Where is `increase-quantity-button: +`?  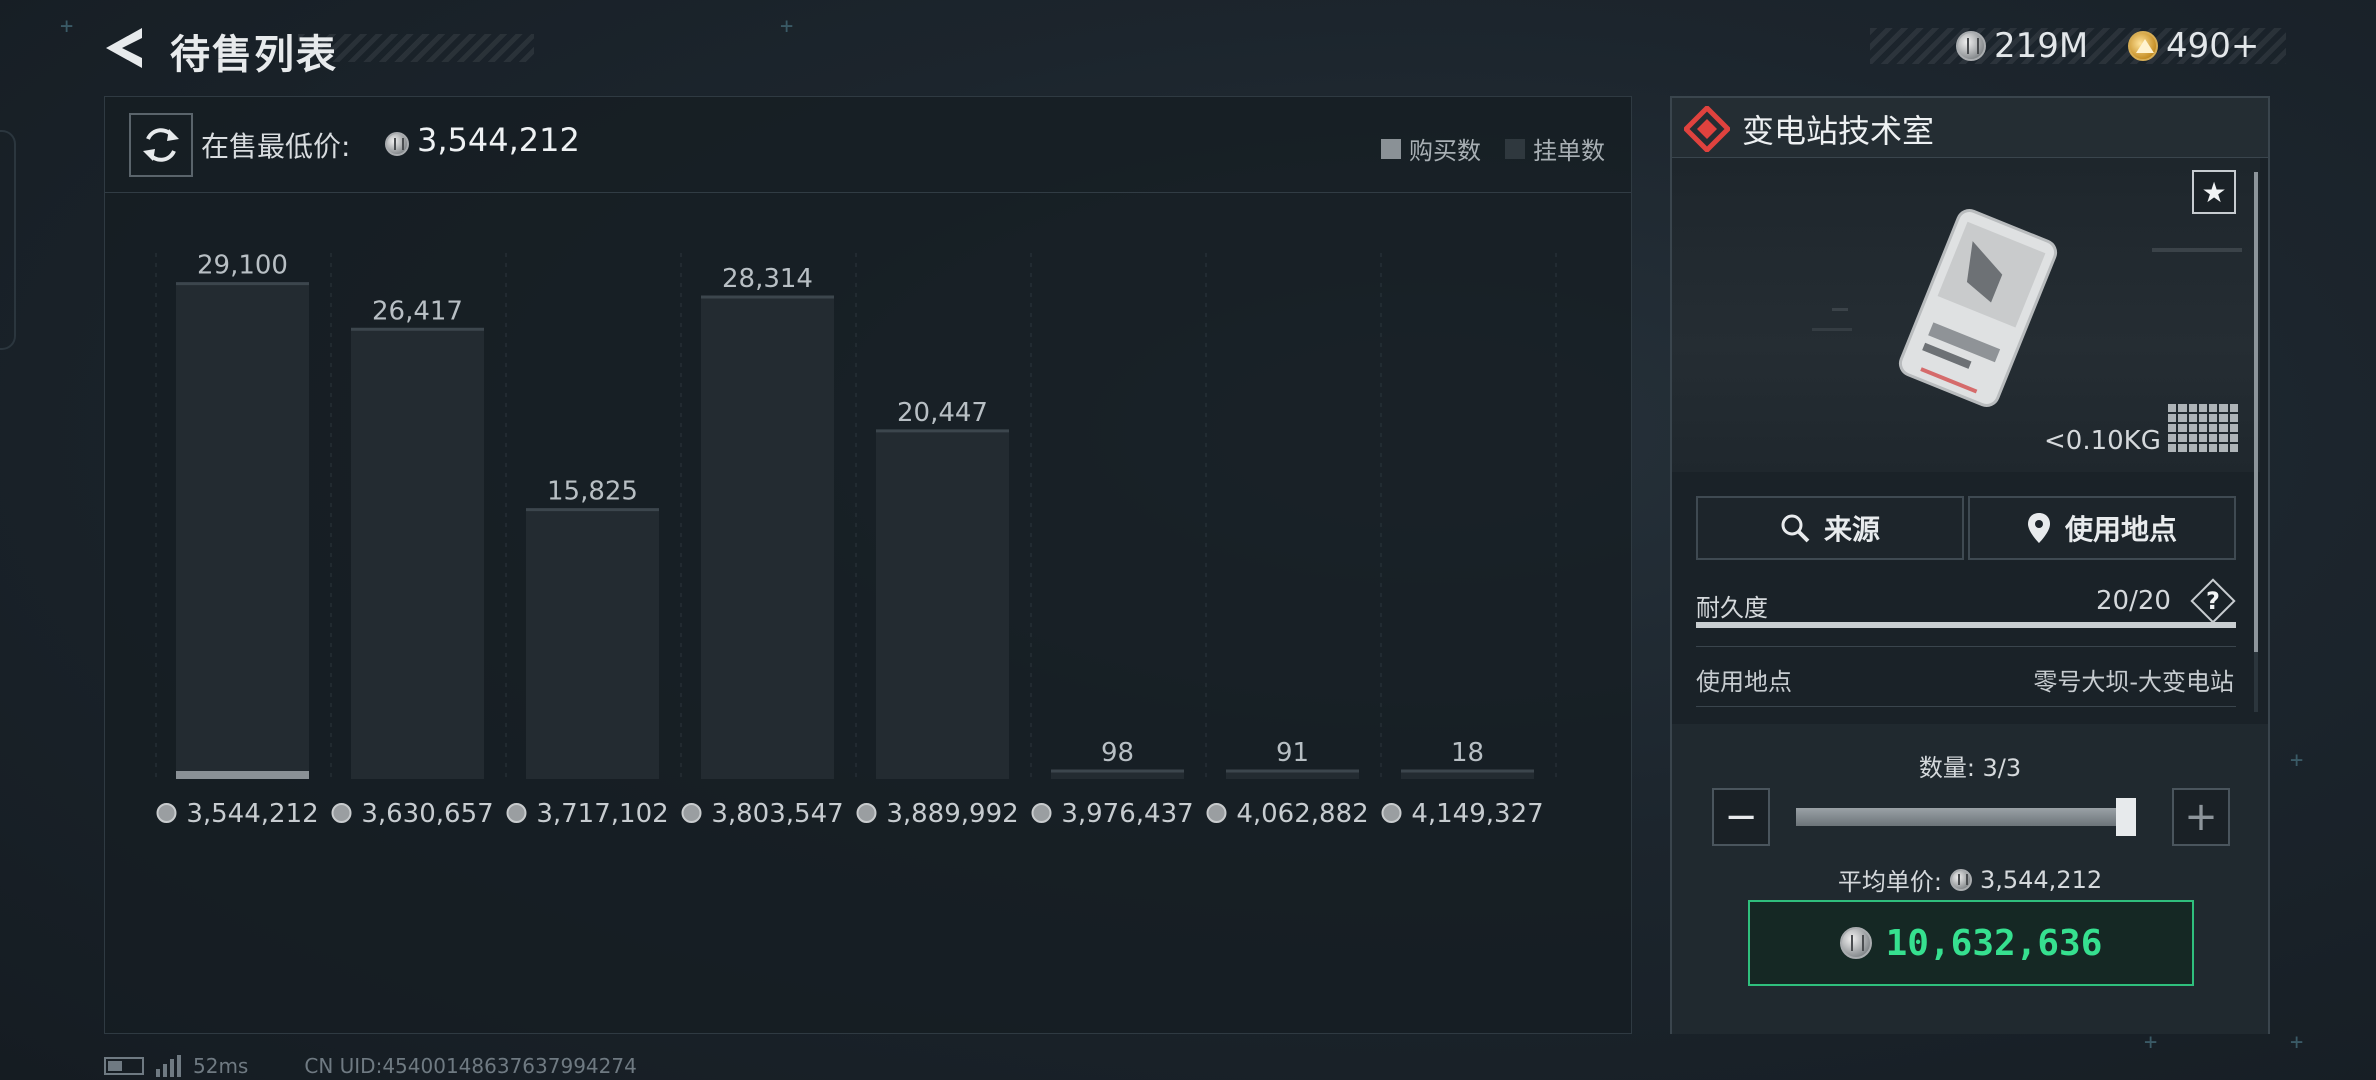 increase-quantity-button: + is located at coordinates (2201, 817).